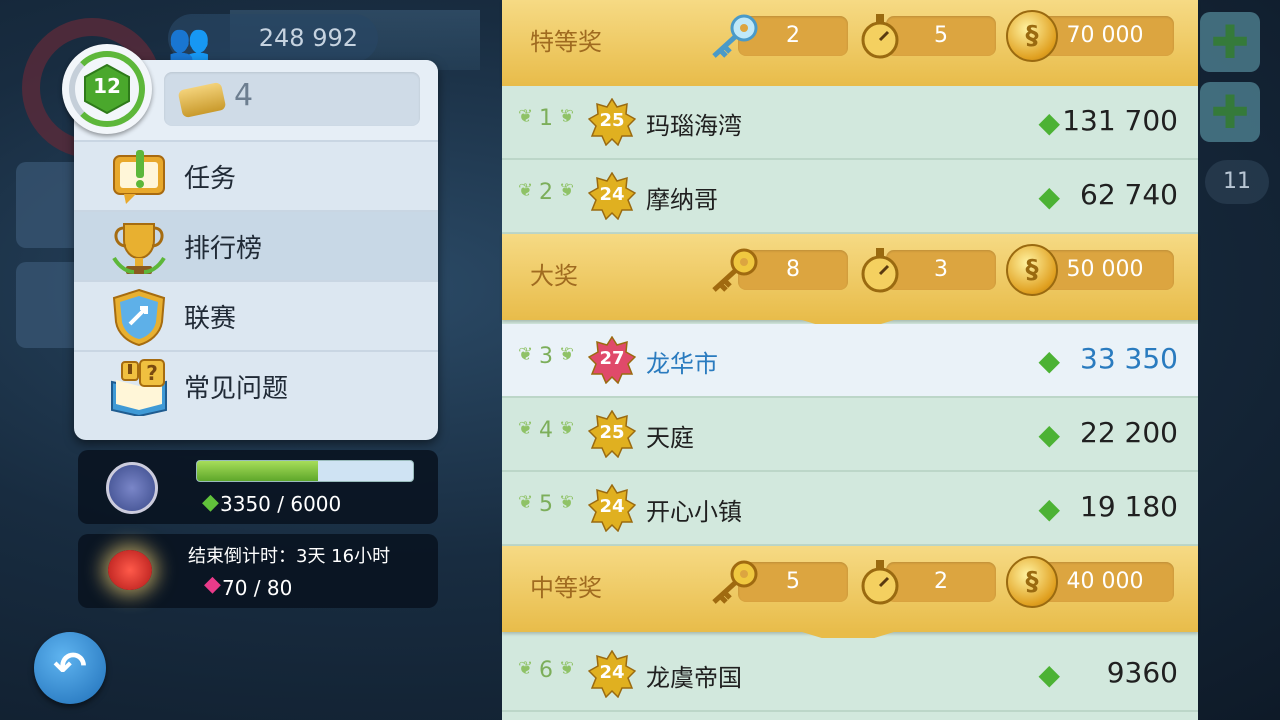 Image resolution: width=1280 pixels, height=720 pixels. I want to click on city-score: 33 350, so click(1129, 358).